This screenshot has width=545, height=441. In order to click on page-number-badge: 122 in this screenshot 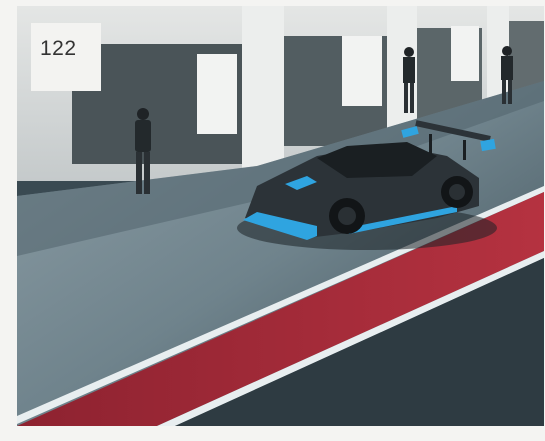, I will do `click(66, 57)`.